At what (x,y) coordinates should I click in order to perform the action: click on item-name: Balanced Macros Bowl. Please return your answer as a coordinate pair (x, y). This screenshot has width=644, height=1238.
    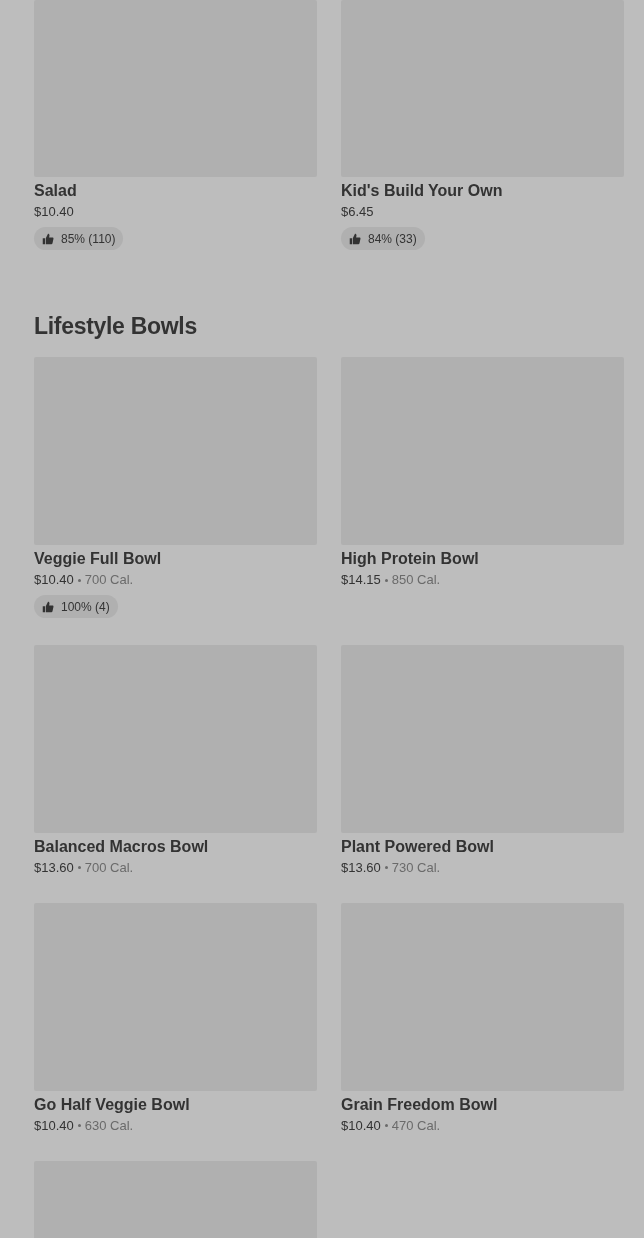
    Looking at the image, I should click on (122, 846).